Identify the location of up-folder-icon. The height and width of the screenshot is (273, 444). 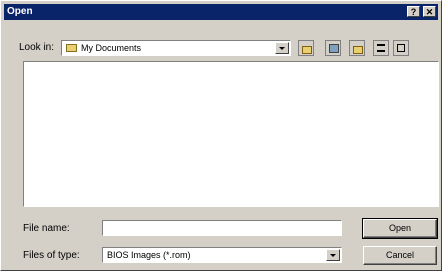
(307, 50).